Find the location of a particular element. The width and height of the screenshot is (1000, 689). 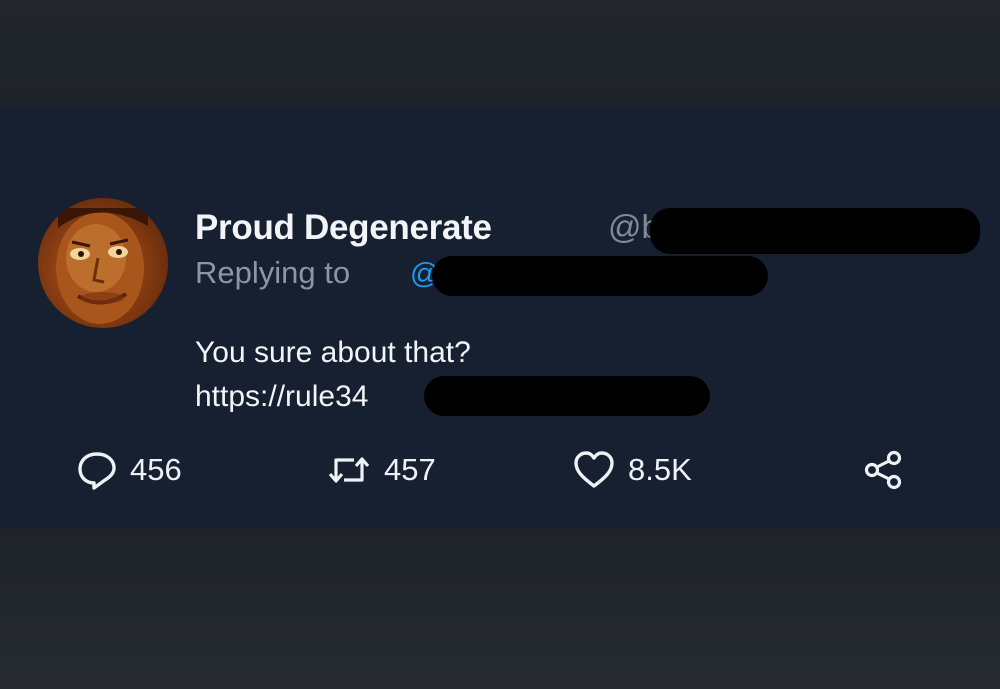

reply-handle-redaction is located at coordinates (600, 276).